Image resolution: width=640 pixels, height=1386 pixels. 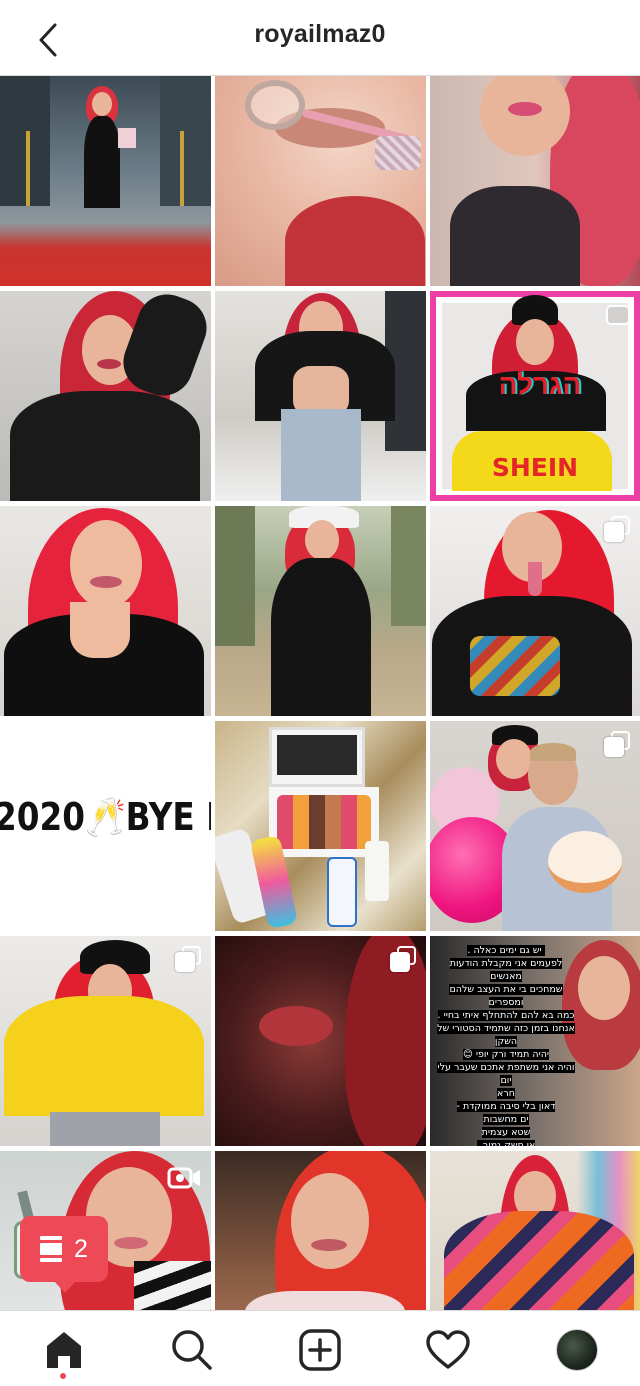 I want to click on new-post-icon, so click(x=320, y=1350).